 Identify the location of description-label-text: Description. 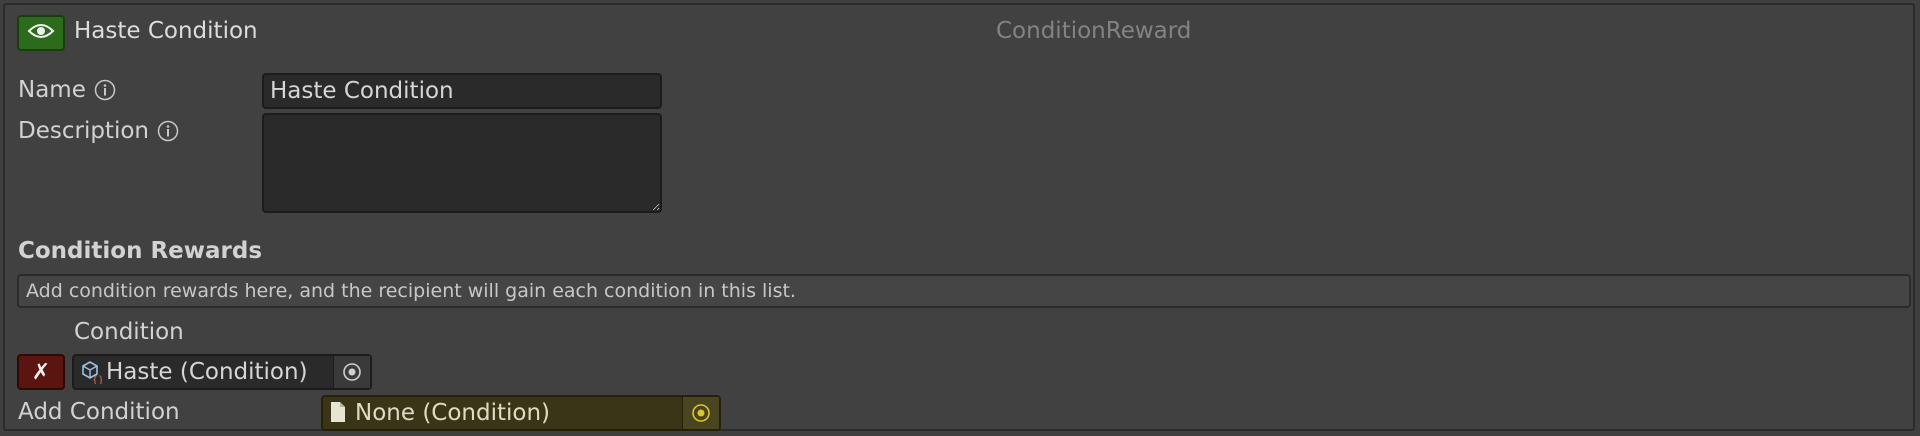
(83, 131).